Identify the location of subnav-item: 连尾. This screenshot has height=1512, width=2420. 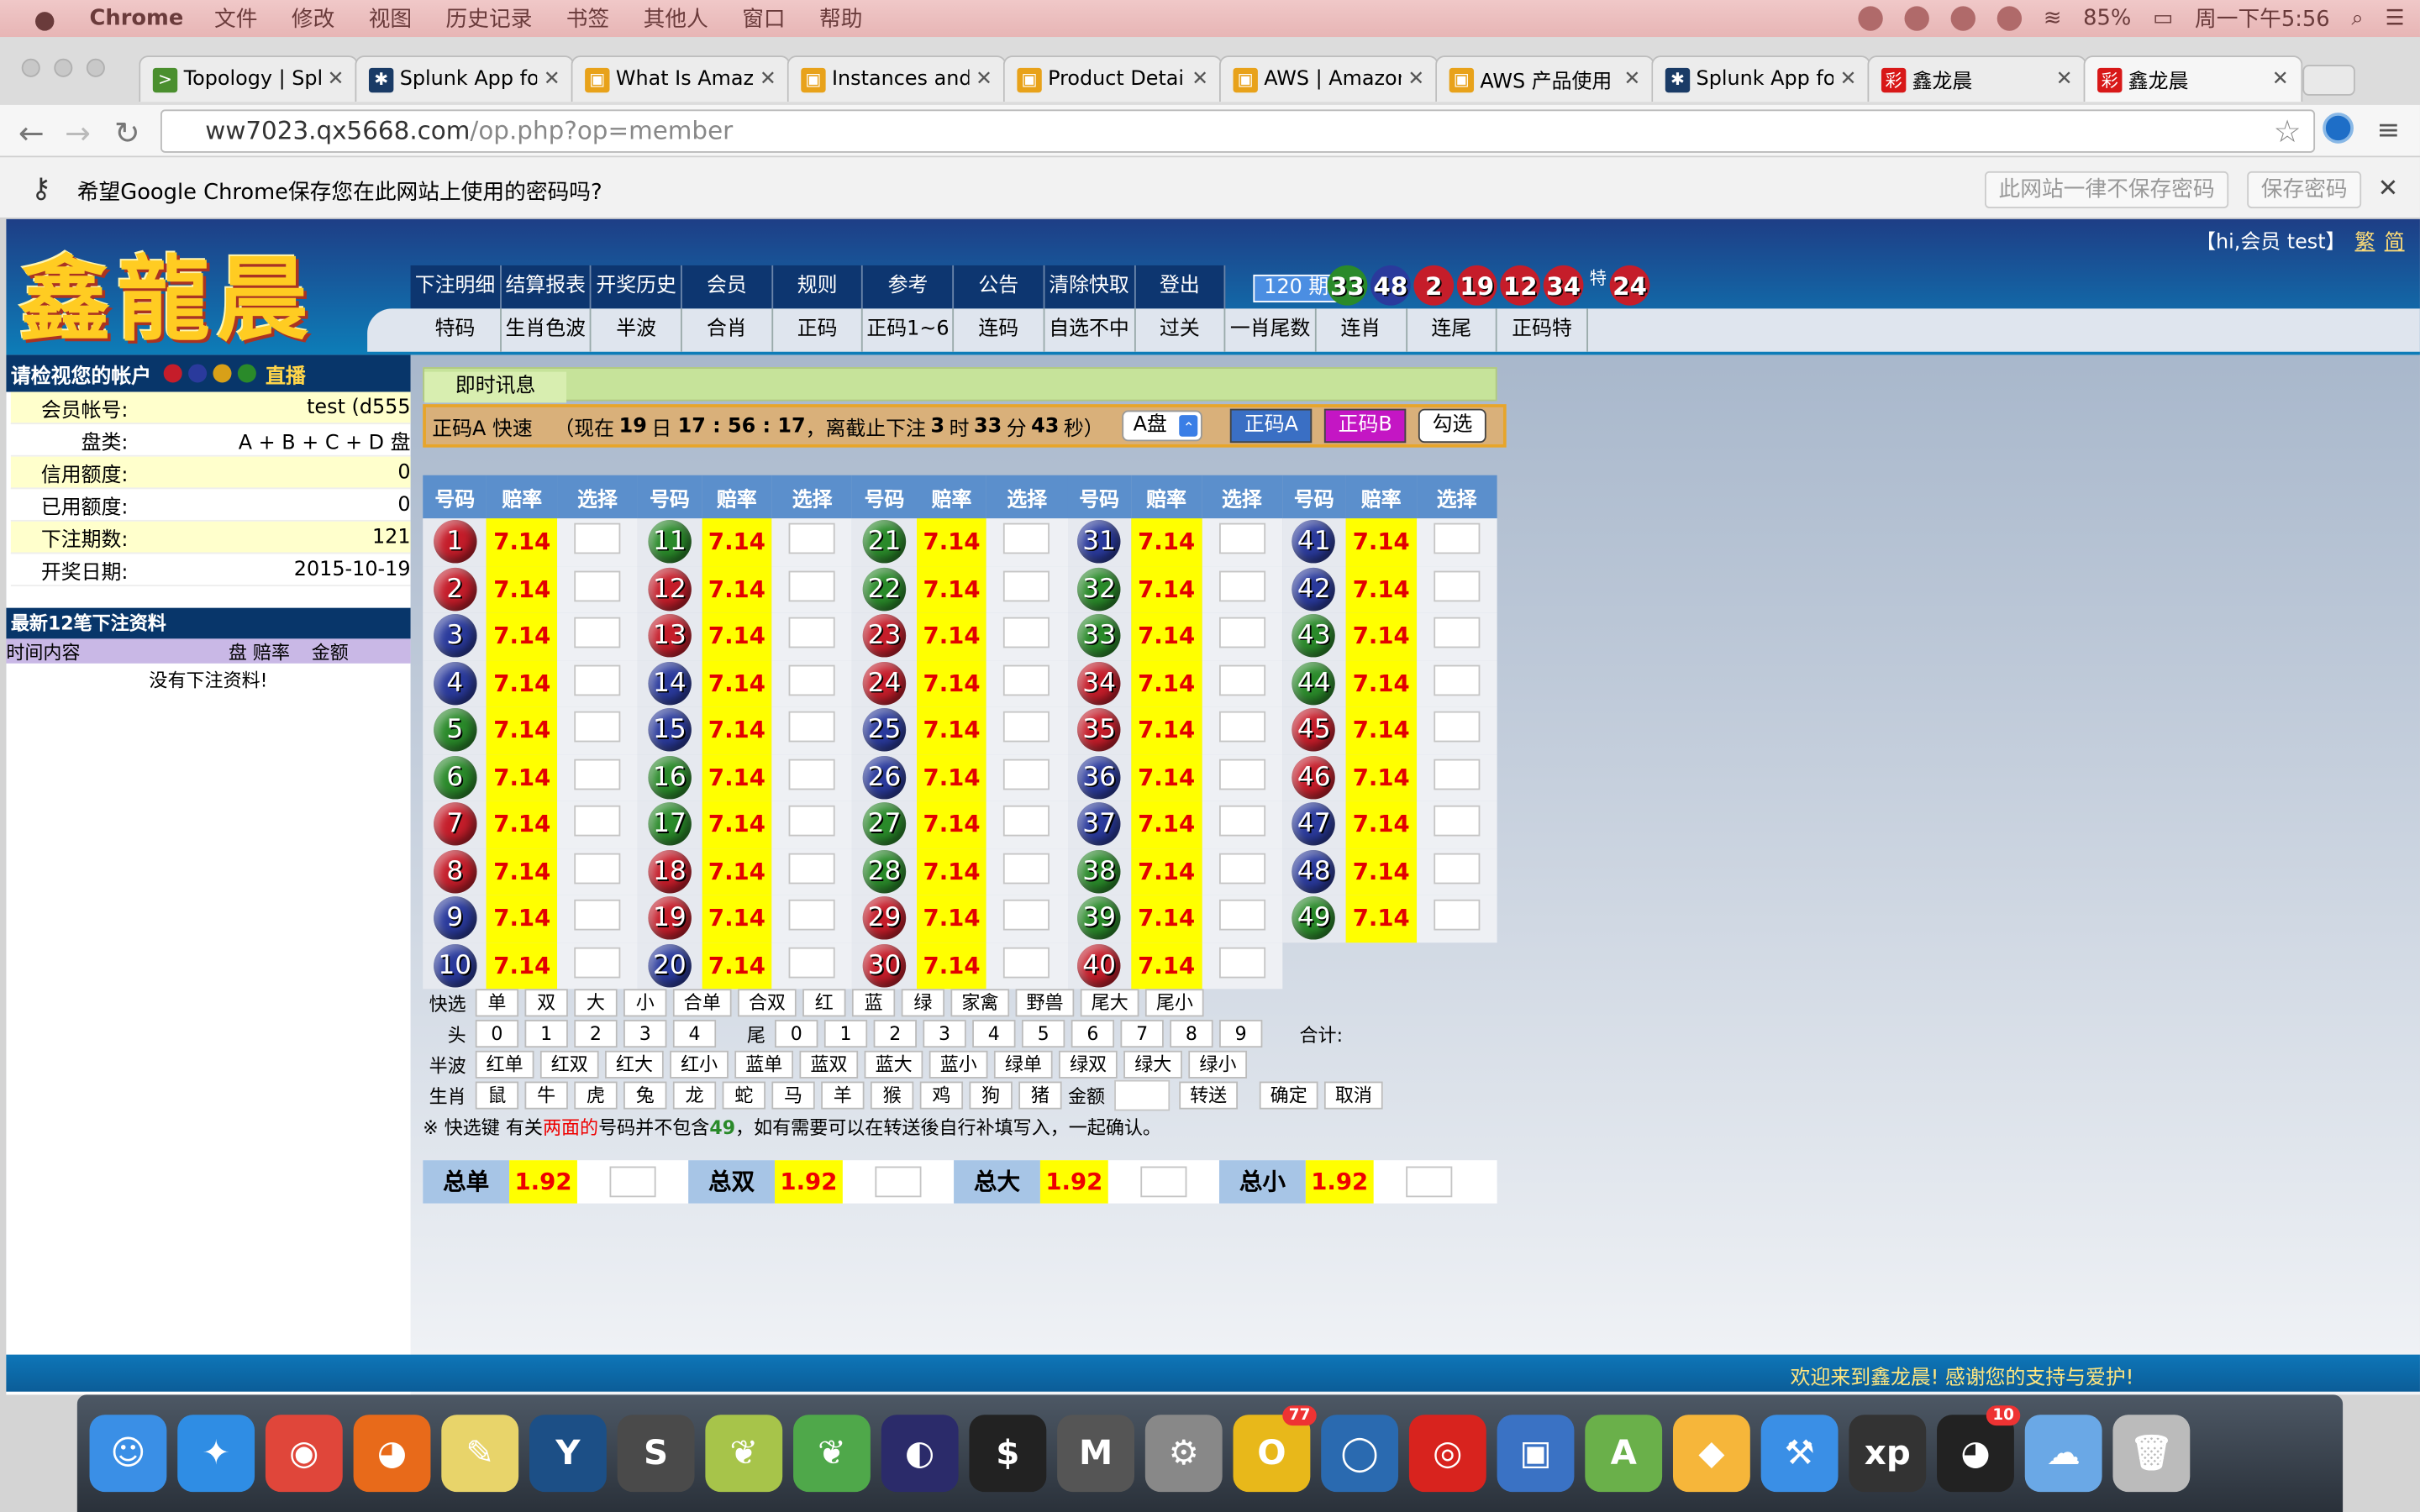
(1452, 330).